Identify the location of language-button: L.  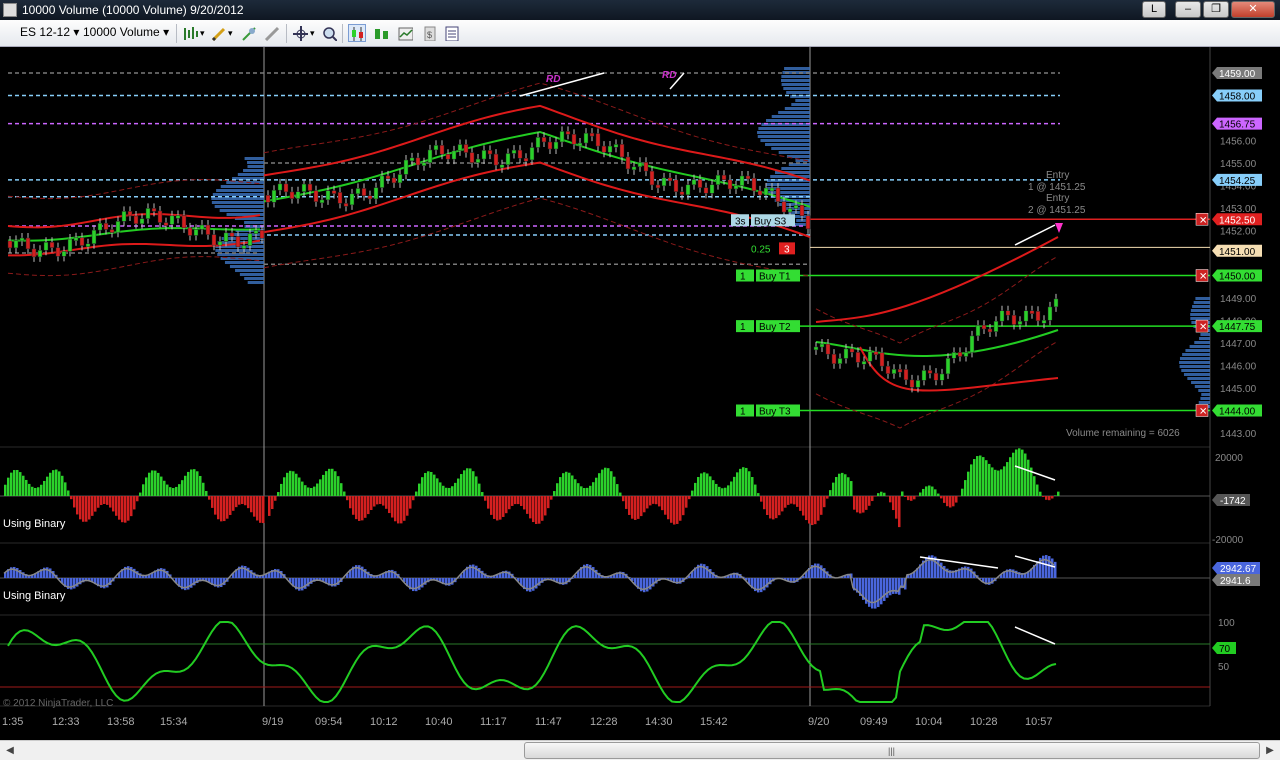
(1154, 9).